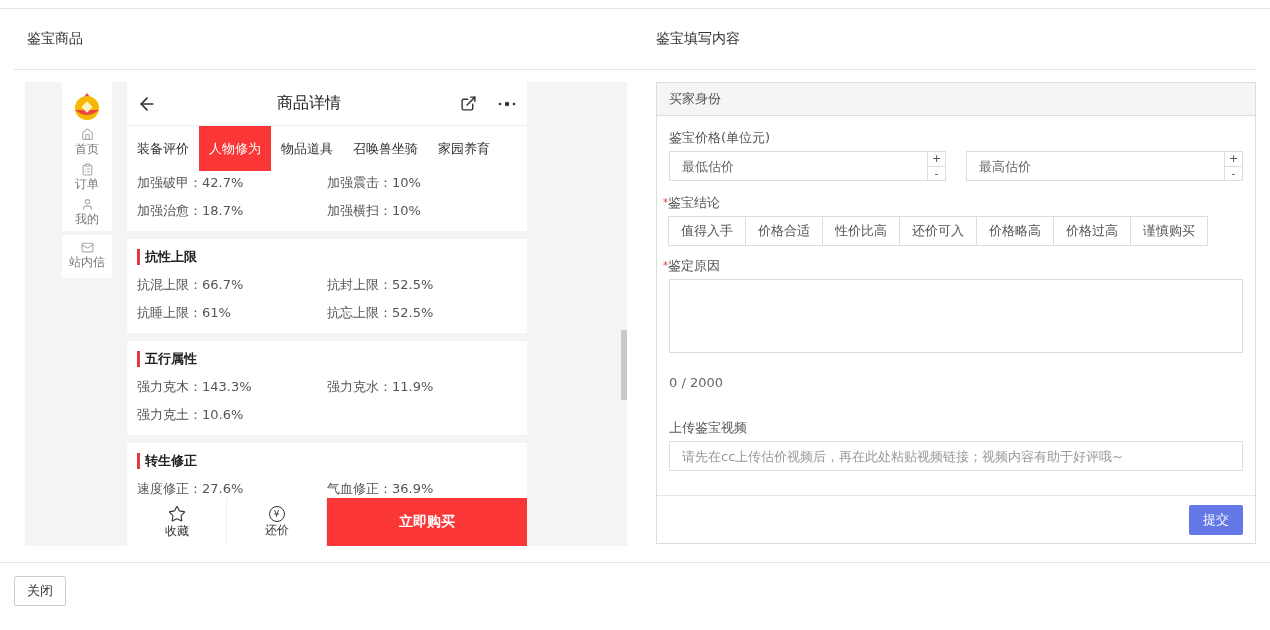 The width and height of the screenshot is (1270, 630). What do you see at coordinates (938, 231) in the screenshot?
I see `option-button: 还价可入` at bounding box center [938, 231].